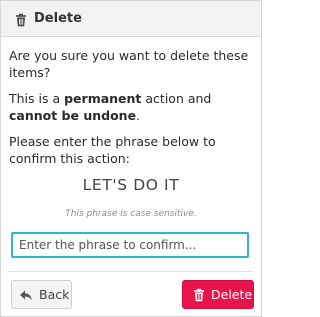 Image resolution: width=320 pixels, height=317 pixels. What do you see at coordinates (73, 115) in the screenshot?
I see `warning-cannot-undone: cannot be undone` at bounding box center [73, 115].